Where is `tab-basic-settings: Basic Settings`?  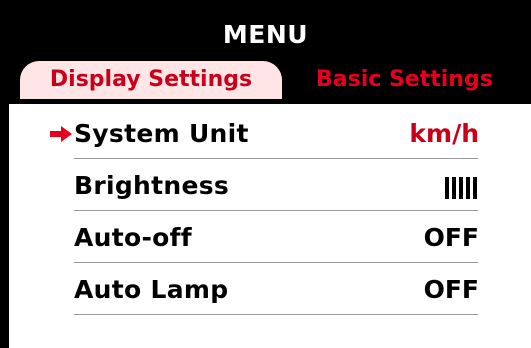 tab-basic-settings: Basic Settings is located at coordinates (404, 80).